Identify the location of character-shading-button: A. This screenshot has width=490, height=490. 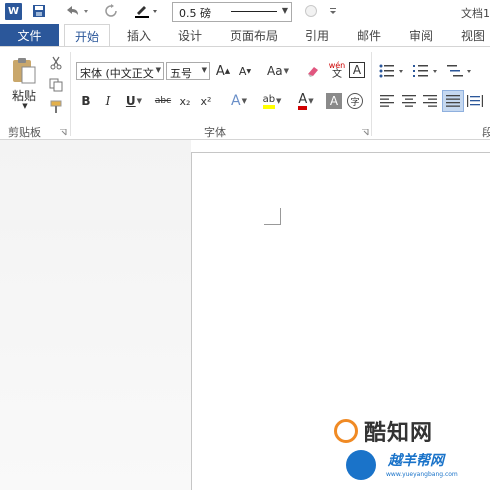
(334, 101).